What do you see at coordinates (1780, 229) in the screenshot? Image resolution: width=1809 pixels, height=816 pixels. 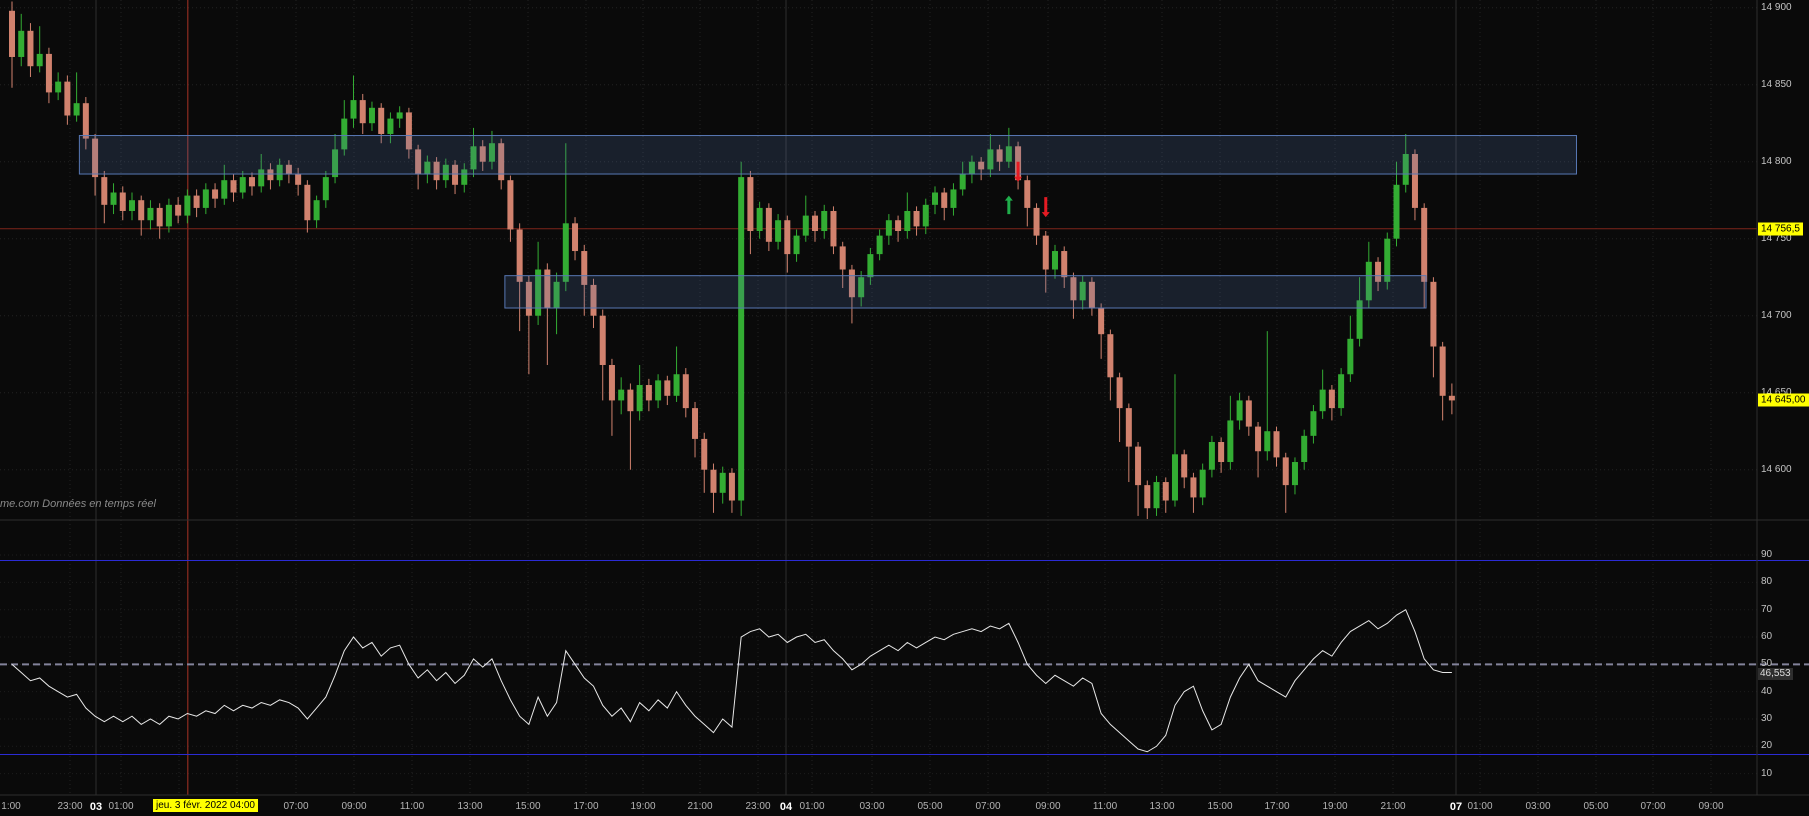 I see `crosshair-price-label: 14 756,5` at bounding box center [1780, 229].